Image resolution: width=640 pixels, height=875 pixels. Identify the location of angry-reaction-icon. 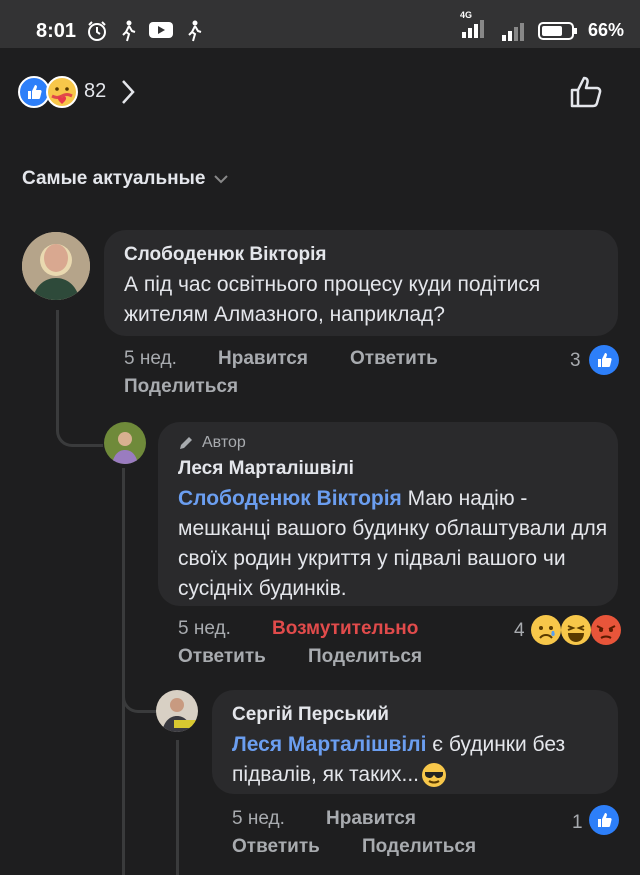
(606, 630).